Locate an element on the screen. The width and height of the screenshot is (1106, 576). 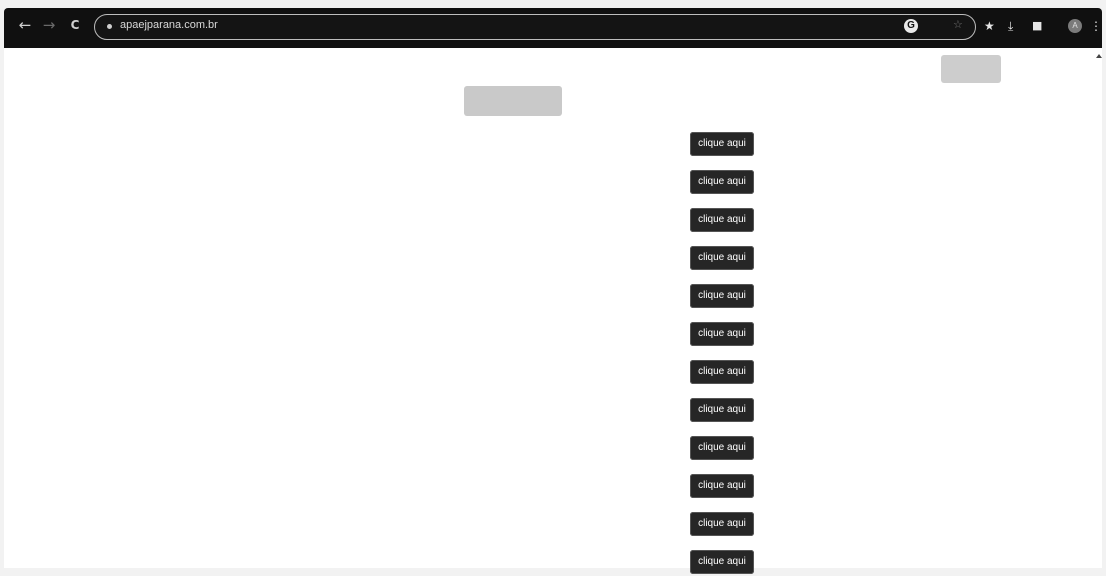
reload-icon: C is located at coordinates (75, 25).